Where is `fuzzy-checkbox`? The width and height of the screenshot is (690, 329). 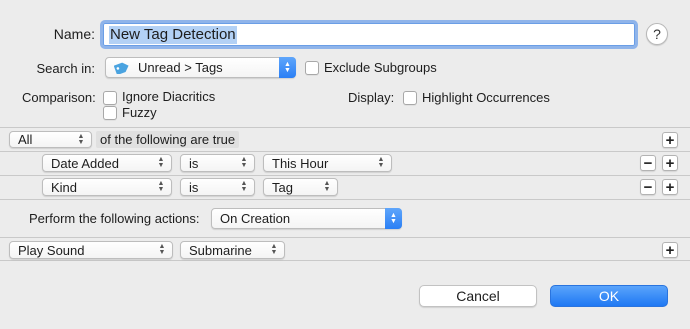 fuzzy-checkbox is located at coordinates (110, 113).